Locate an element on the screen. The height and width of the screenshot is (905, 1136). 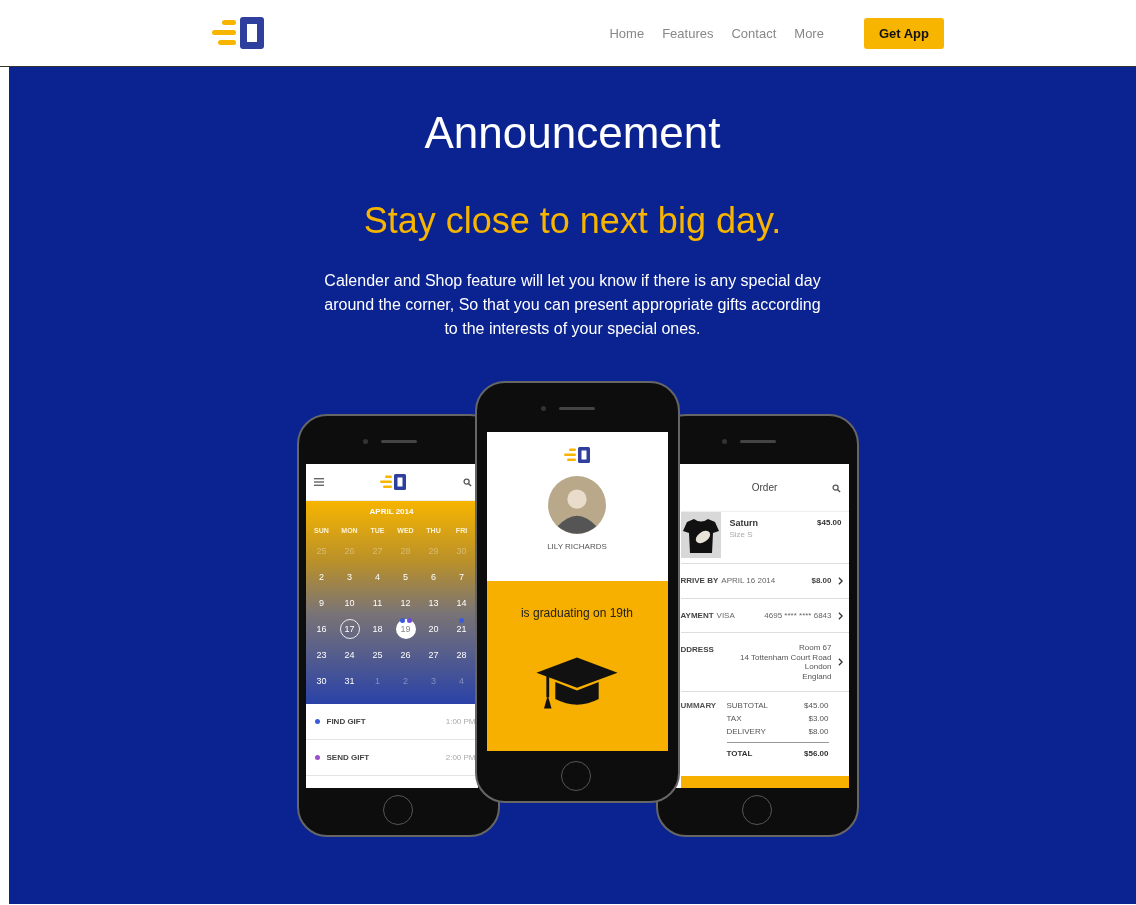
calendar-day: 27 is located at coordinates (433, 655).